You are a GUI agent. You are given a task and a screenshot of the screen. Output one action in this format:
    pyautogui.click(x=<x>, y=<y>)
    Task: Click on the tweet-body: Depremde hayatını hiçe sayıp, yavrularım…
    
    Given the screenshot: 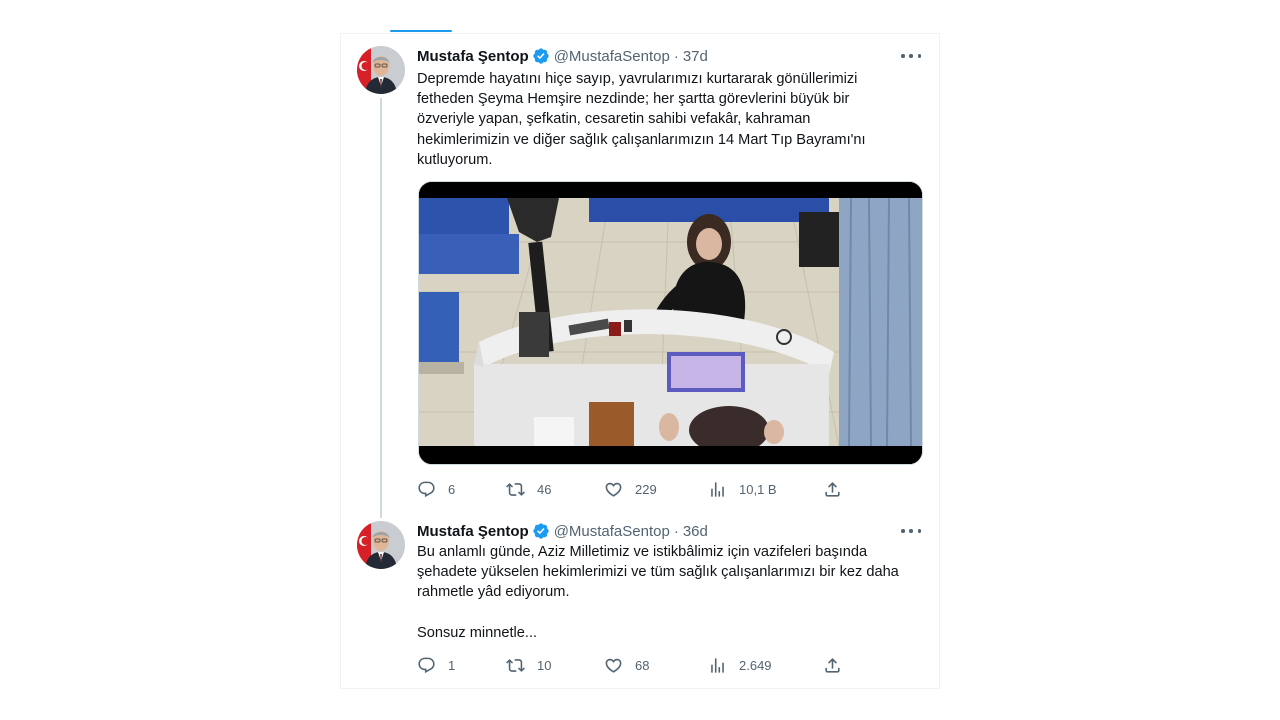 What is the action you would take?
    pyautogui.click(x=641, y=119)
    